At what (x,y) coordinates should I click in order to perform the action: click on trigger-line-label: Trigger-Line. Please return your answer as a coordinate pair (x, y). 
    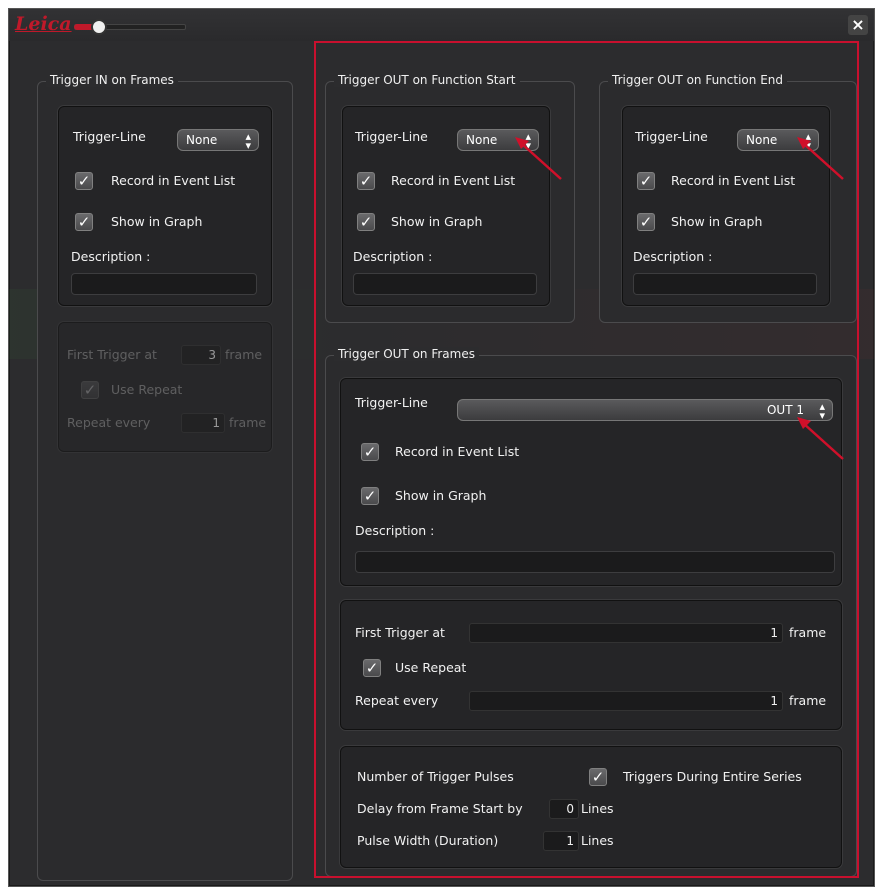
    Looking at the image, I should click on (109, 136).